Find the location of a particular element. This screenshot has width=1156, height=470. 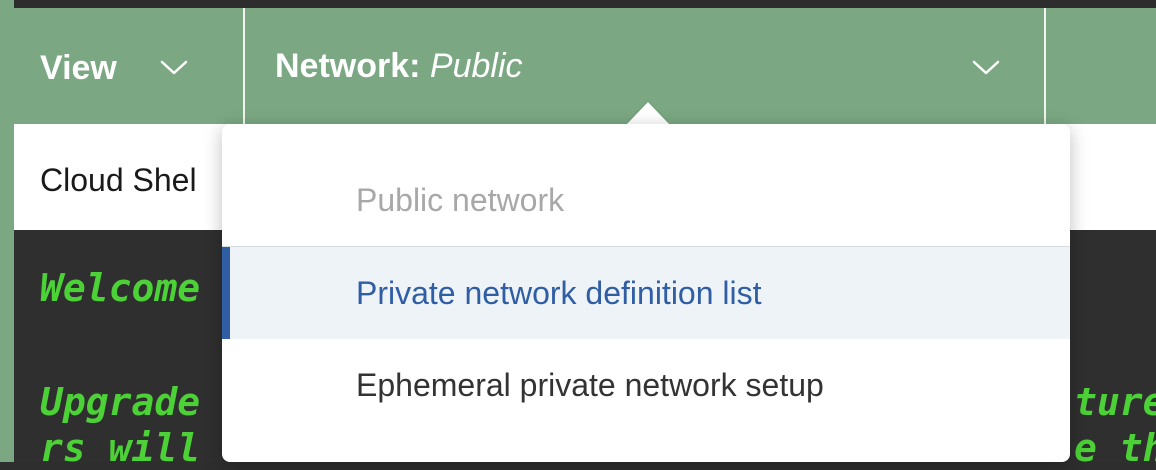

window-top-border is located at coordinates (578, 4).